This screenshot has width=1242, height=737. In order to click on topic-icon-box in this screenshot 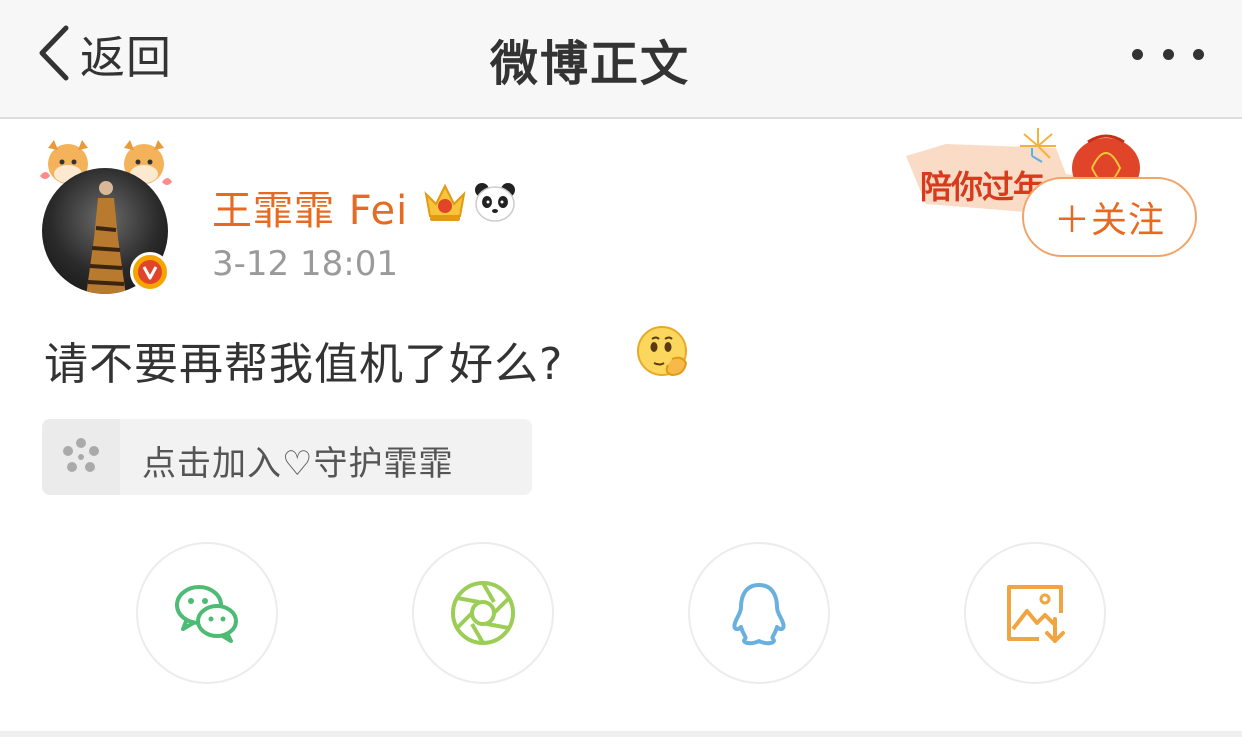, I will do `click(81, 457)`.